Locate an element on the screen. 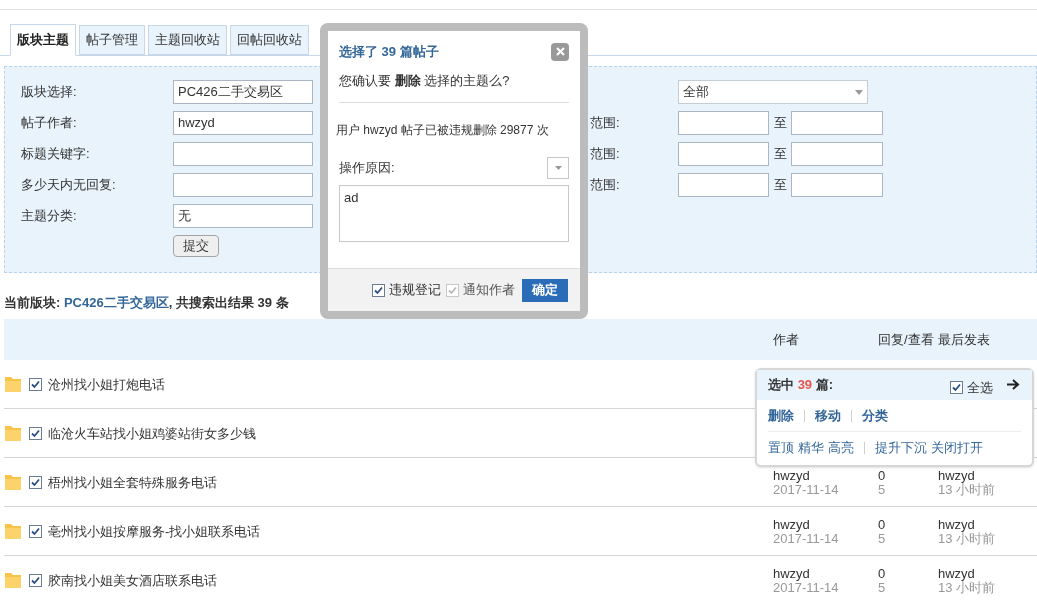 This screenshot has height=604, width=1037. thread-title-link: 梧州找小姐全套特殊服务电话 is located at coordinates (132, 483).